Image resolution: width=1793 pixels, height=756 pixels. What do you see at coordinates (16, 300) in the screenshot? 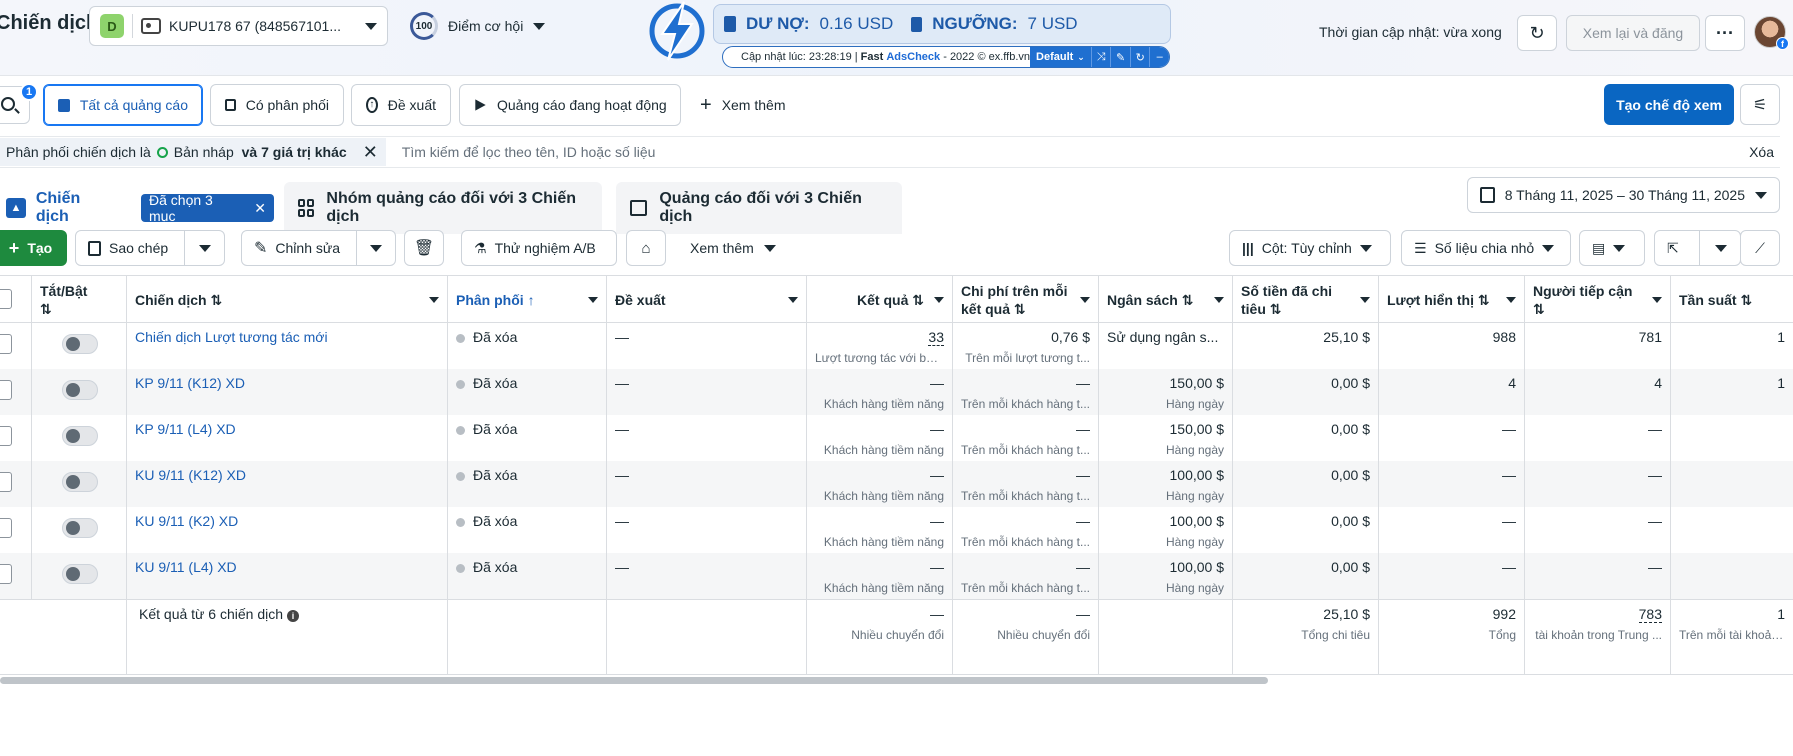
I see `header-select-all` at bounding box center [16, 300].